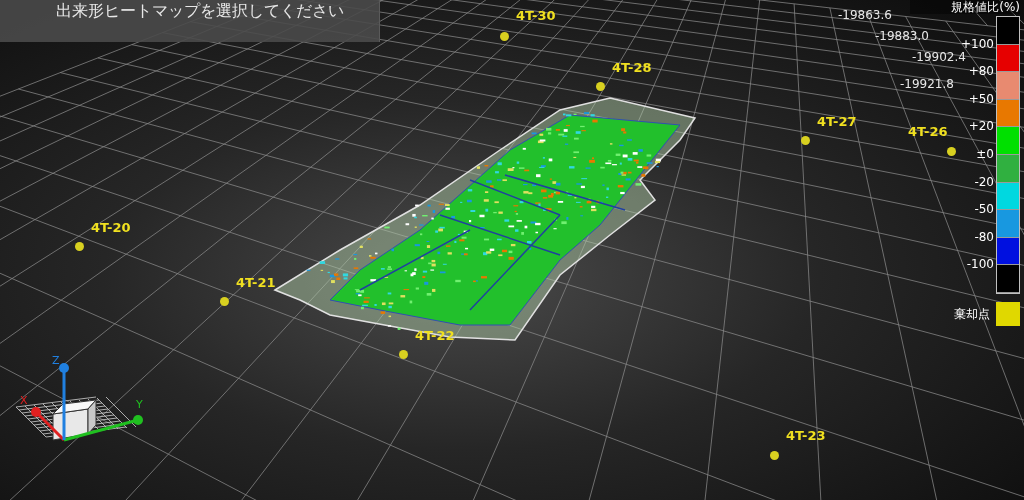 The image size is (1024, 500). I want to click on scale-tick-label: +100, so click(977, 43).